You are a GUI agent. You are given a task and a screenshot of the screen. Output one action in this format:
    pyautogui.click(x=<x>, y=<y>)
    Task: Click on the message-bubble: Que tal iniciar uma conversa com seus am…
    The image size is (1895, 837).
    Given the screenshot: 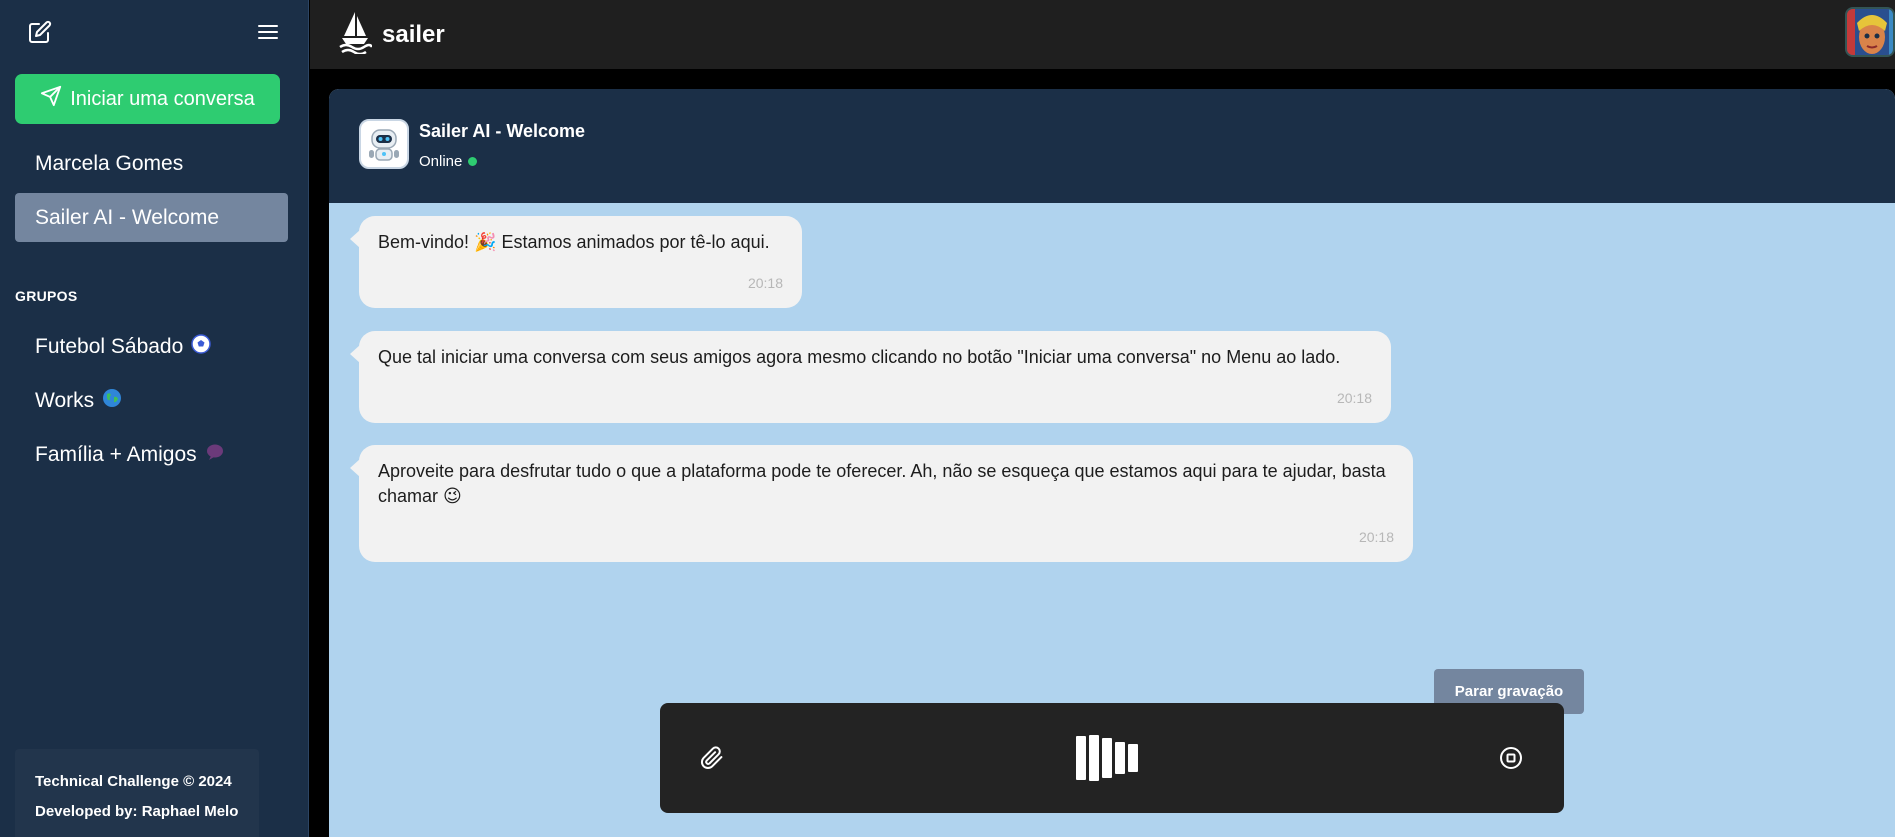 What is the action you would take?
    pyautogui.click(x=870, y=377)
    